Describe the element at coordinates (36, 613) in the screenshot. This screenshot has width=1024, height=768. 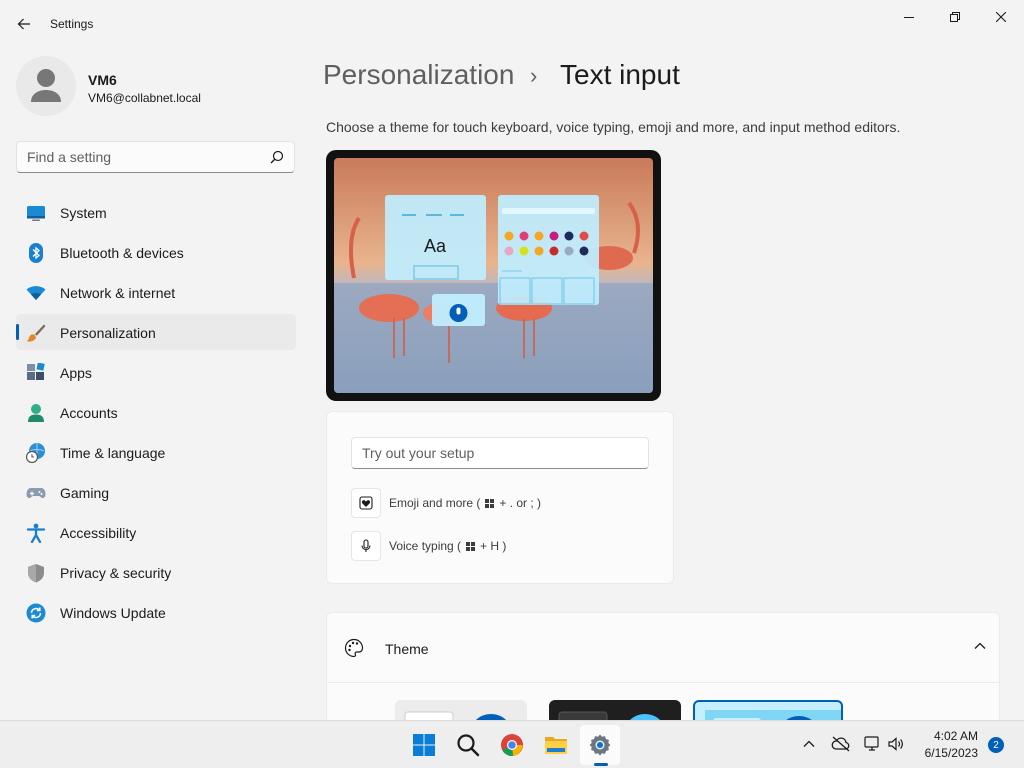
I see `update-icon` at that location.